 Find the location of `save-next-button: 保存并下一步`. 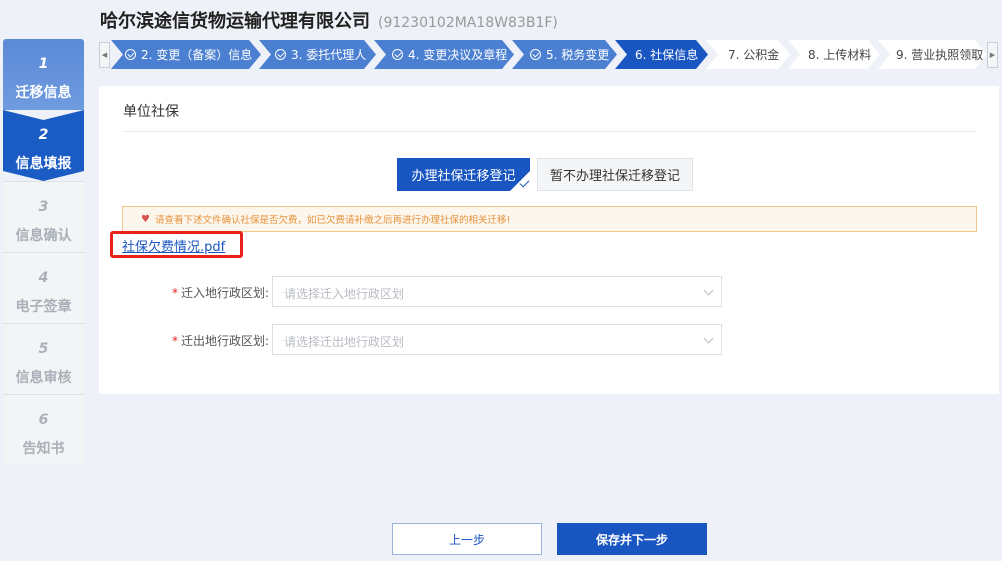

save-next-button: 保存并下一步 is located at coordinates (632, 539).